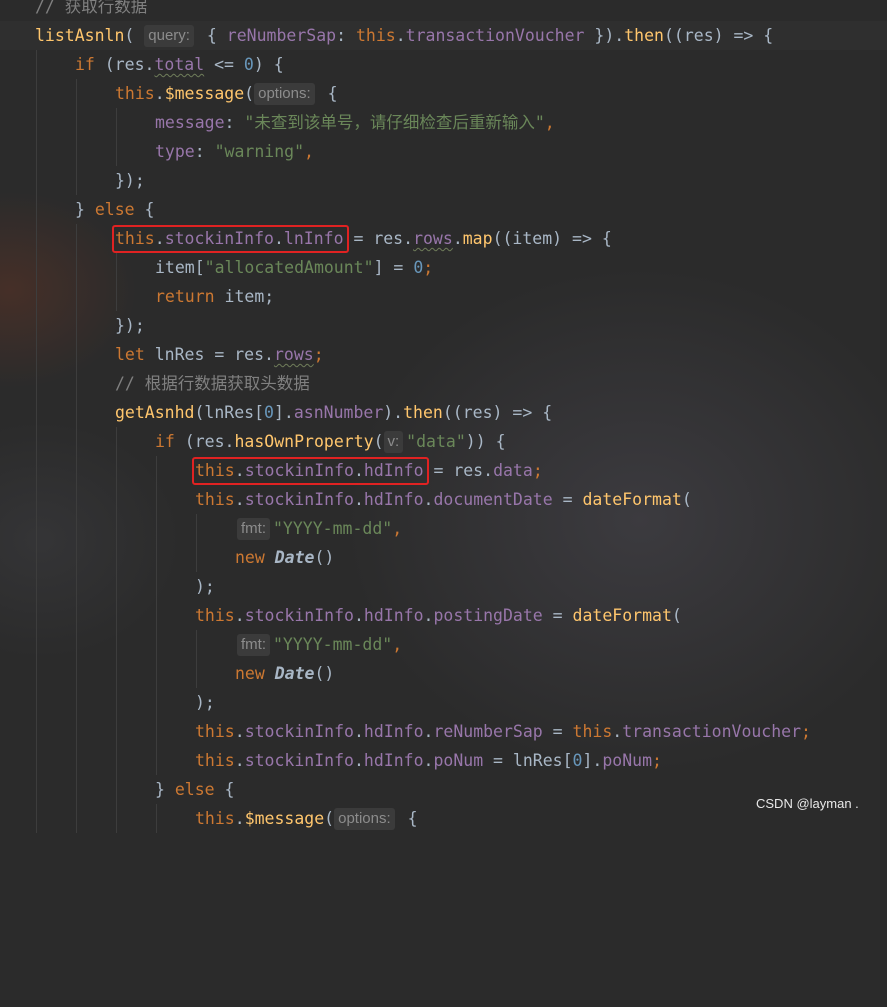 Image resolution: width=887 pixels, height=1007 pixels. Describe the element at coordinates (443, 470) in the screenshot. I see `code-line: this.stockinInfo.hdInfo = res.data;` at that location.